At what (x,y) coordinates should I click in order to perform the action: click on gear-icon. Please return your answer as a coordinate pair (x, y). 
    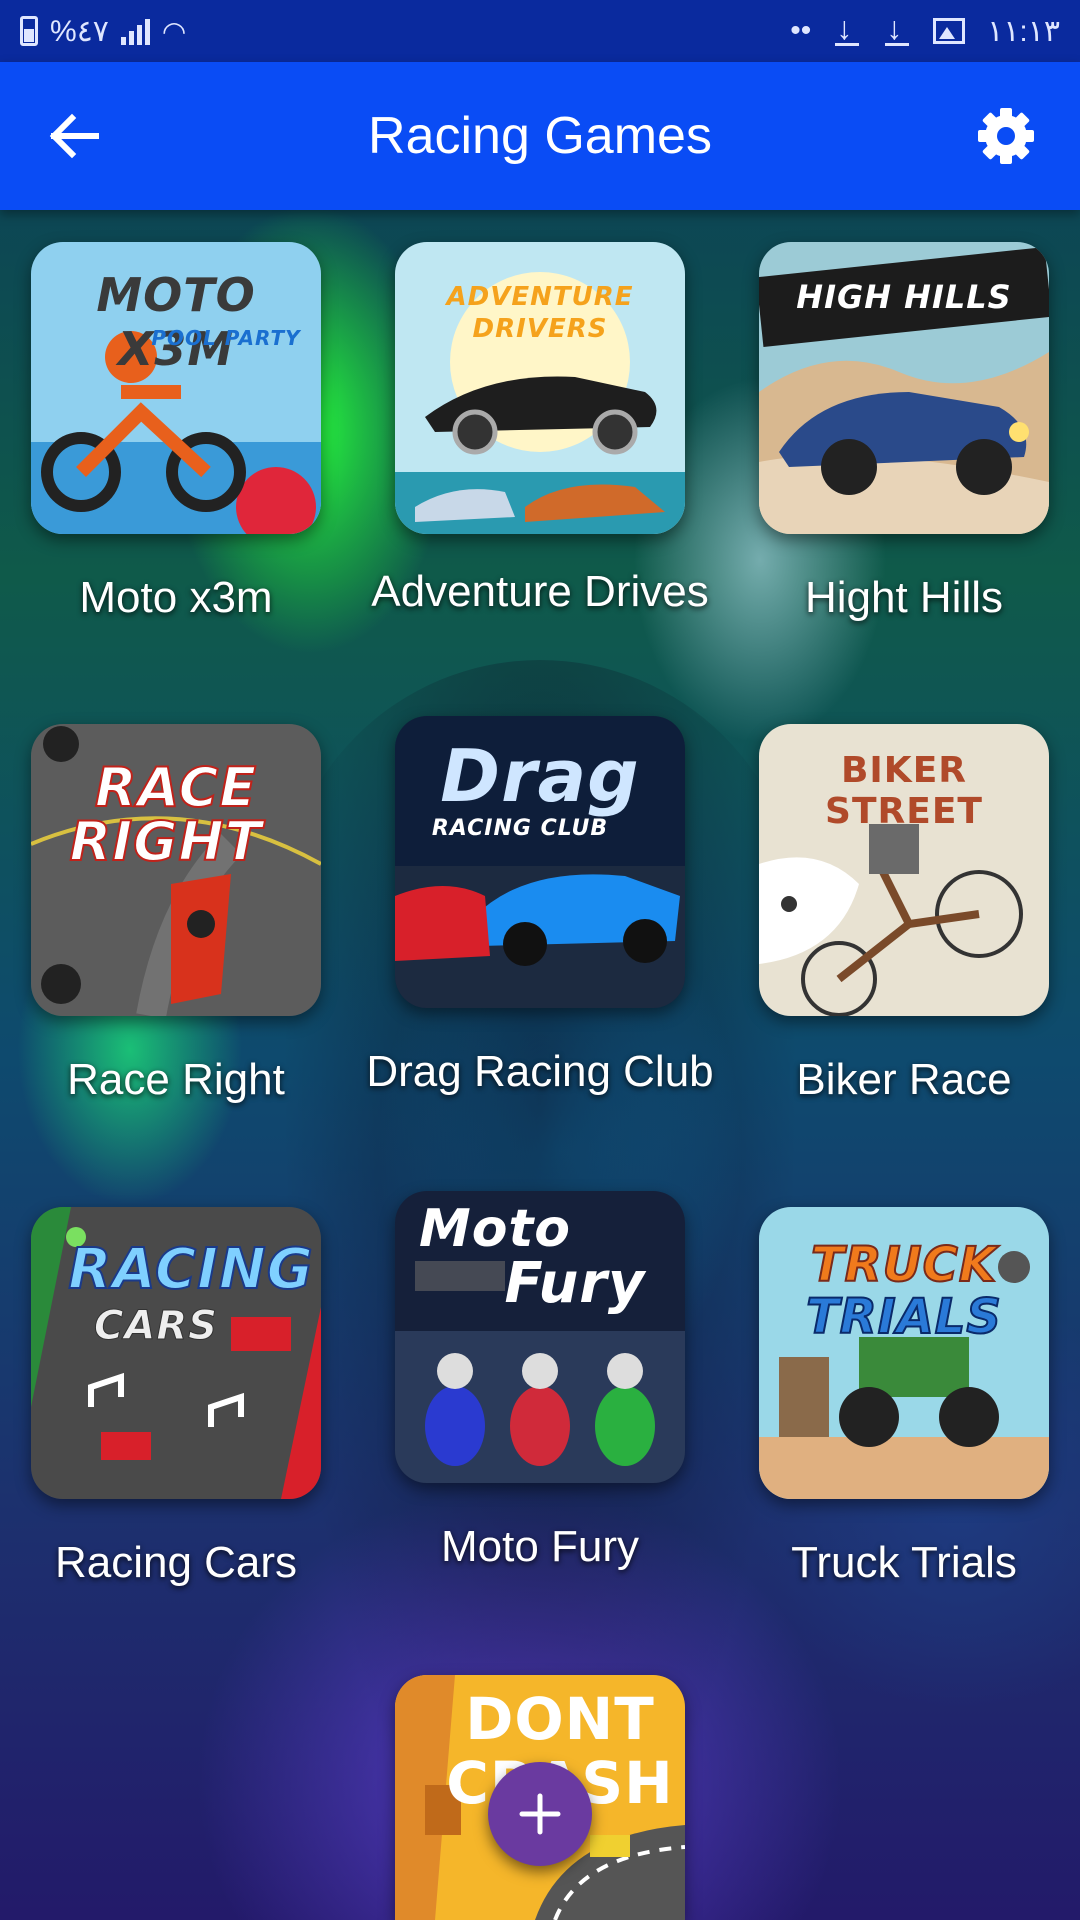
    Looking at the image, I should click on (1006, 136).